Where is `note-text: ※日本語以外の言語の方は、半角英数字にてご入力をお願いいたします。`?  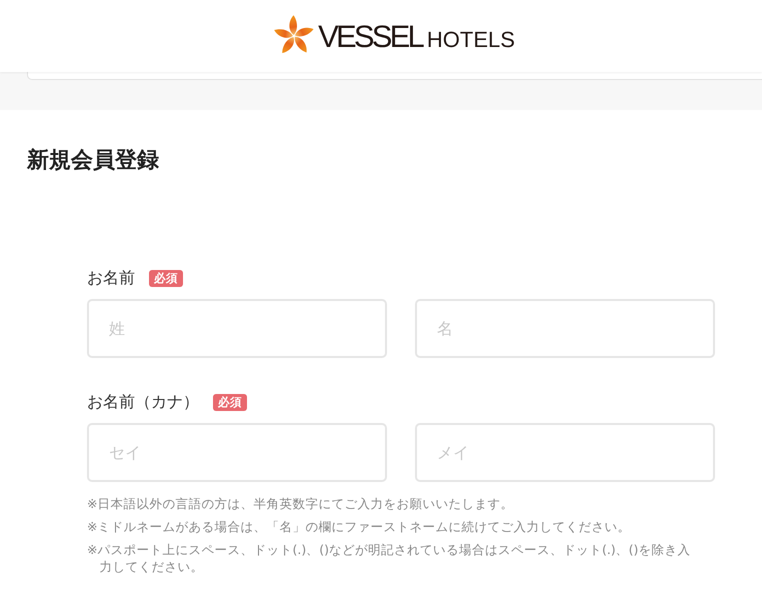
note-text: ※日本語以外の言語の方は、半角英数字にてご入力をお願いいたします。 is located at coordinates (300, 503).